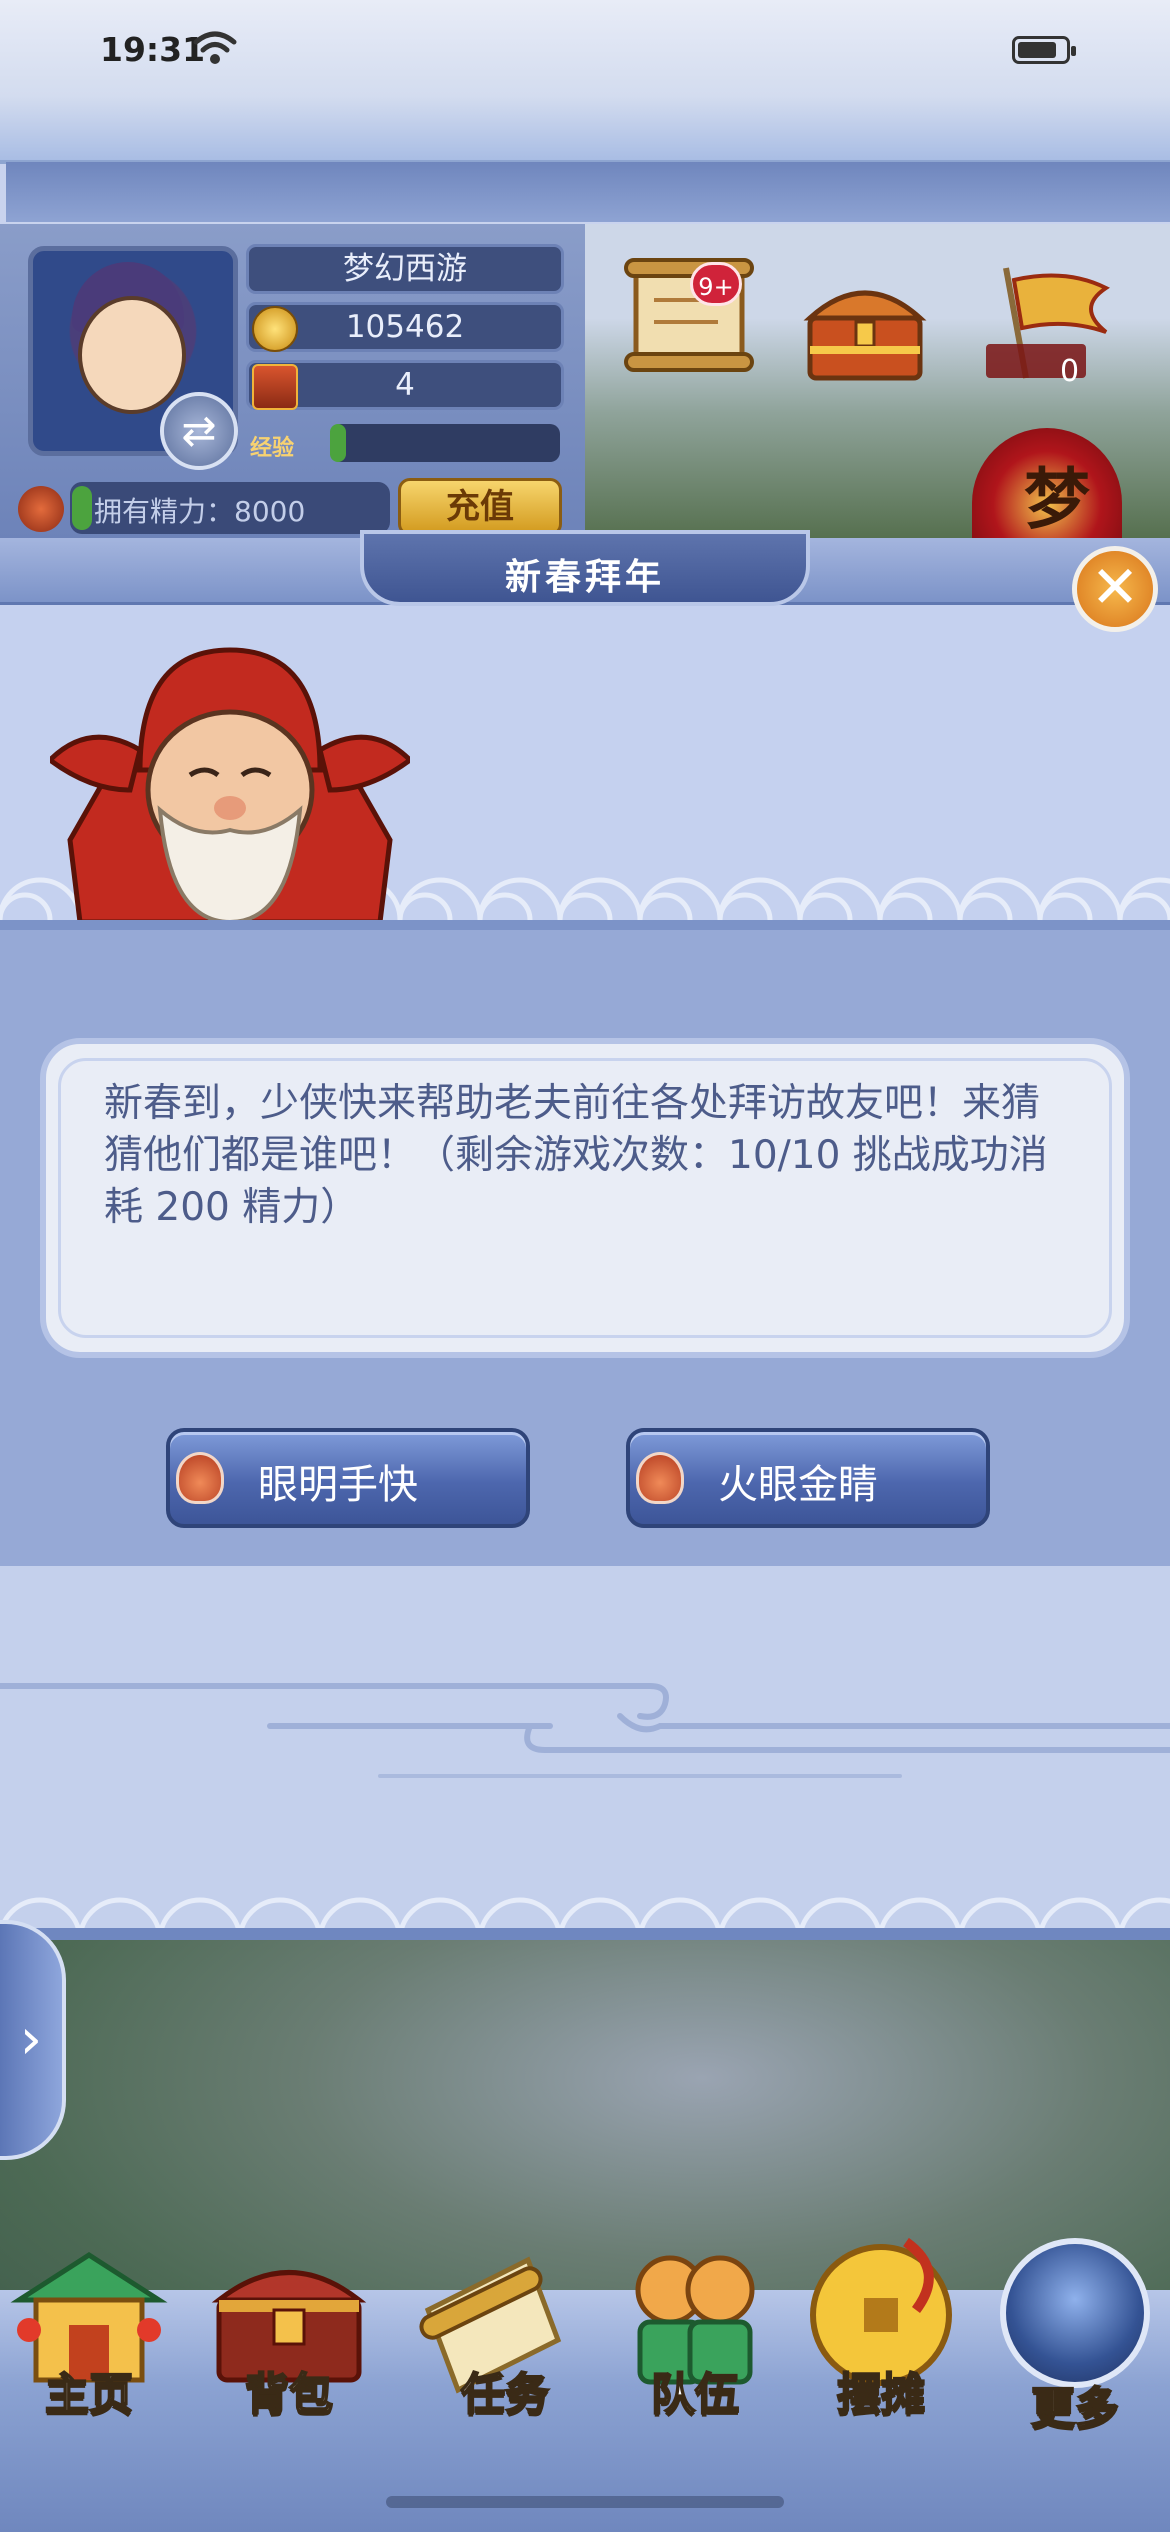 The image size is (1170, 2532). Describe the element at coordinates (200, 511) in the screenshot. I see `energy-label: 拥有精力：8000` at that location.